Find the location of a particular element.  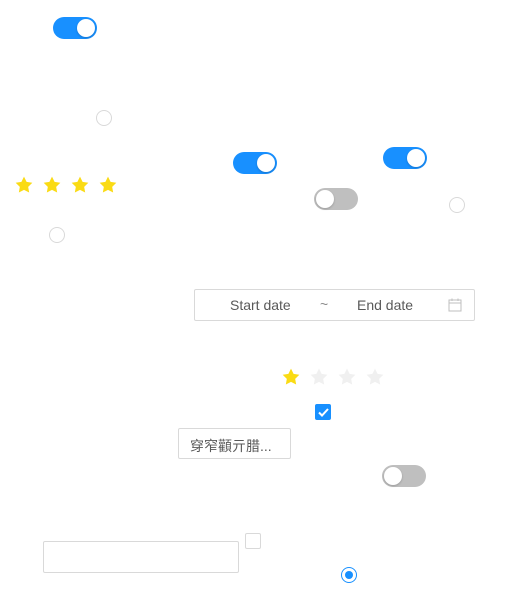

end-date-input: End date is located at coordinates (385, 305).